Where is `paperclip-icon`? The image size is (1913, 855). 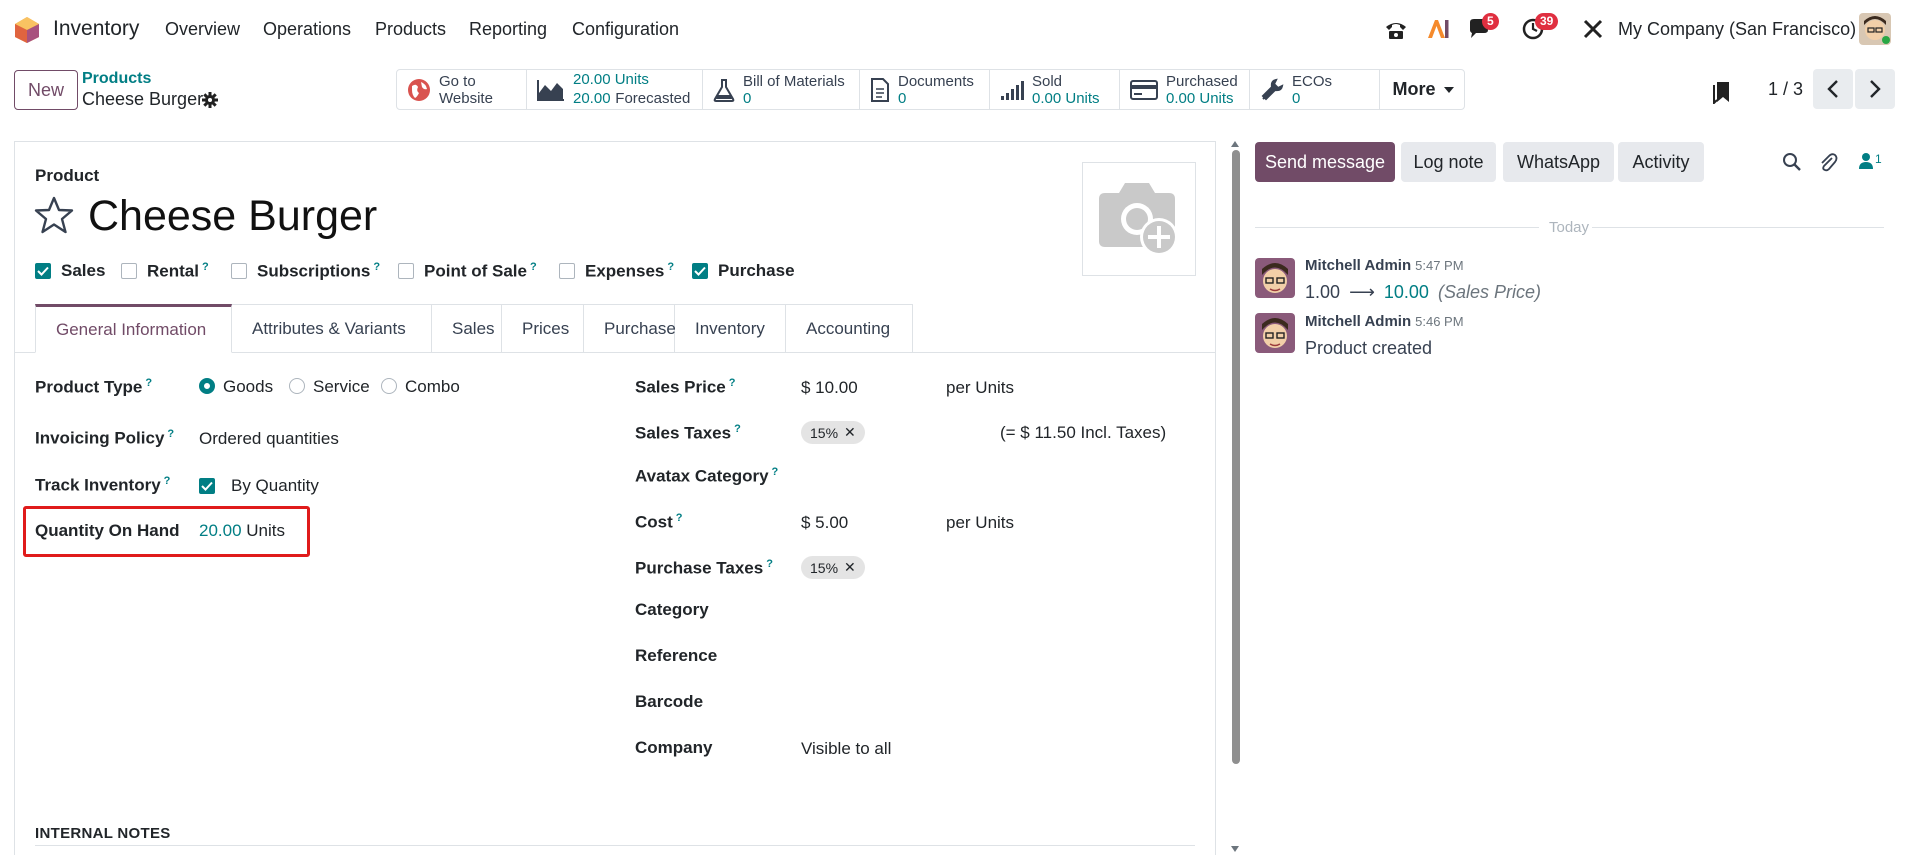 paperclip-icon is located at coordinates (1828, 163).